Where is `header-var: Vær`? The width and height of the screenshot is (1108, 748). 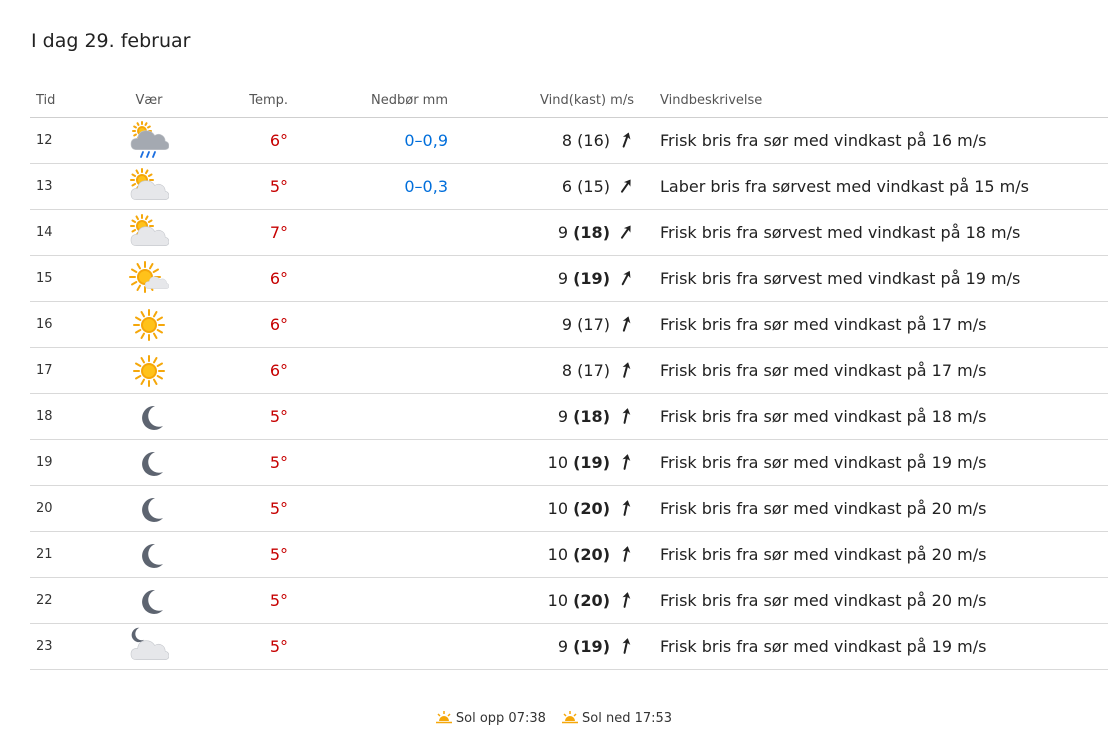 header-var: Vær is located at coordinates (149, 101).